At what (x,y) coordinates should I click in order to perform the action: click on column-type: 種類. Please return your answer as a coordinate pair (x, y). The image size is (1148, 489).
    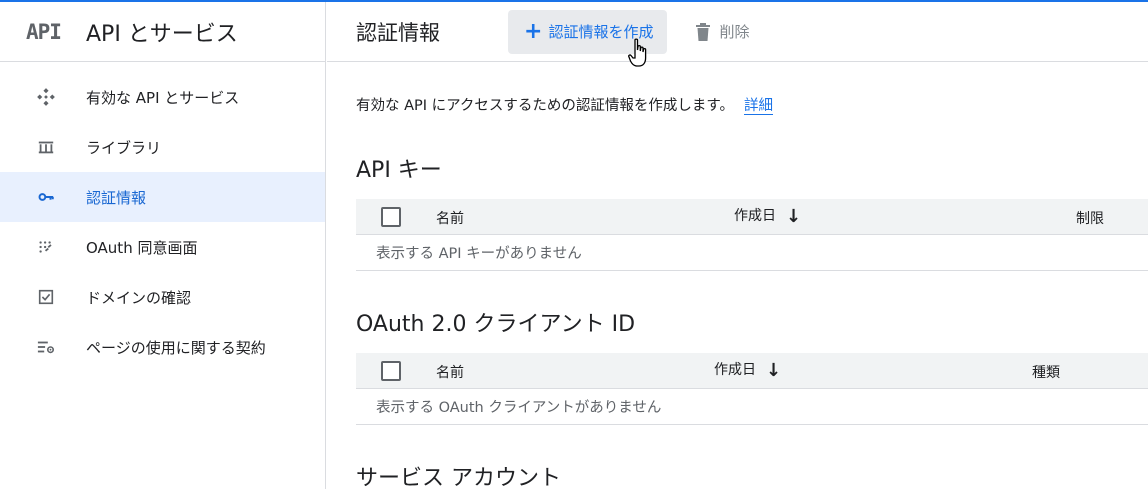
    Looking at the image, I should click on (1046, 373).